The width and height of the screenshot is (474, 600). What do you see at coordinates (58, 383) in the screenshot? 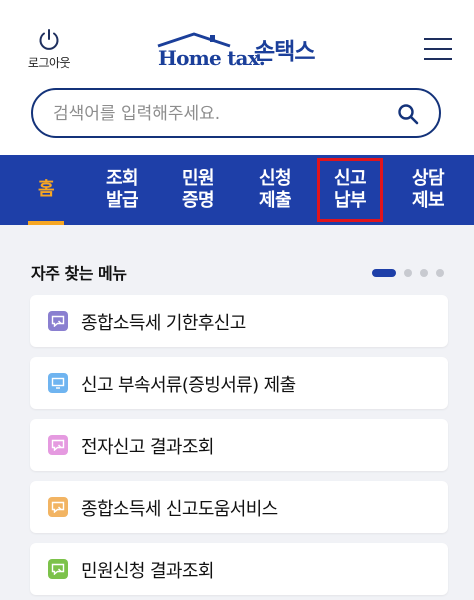
I see `monitor-icon` at bounding box center [58, 383].